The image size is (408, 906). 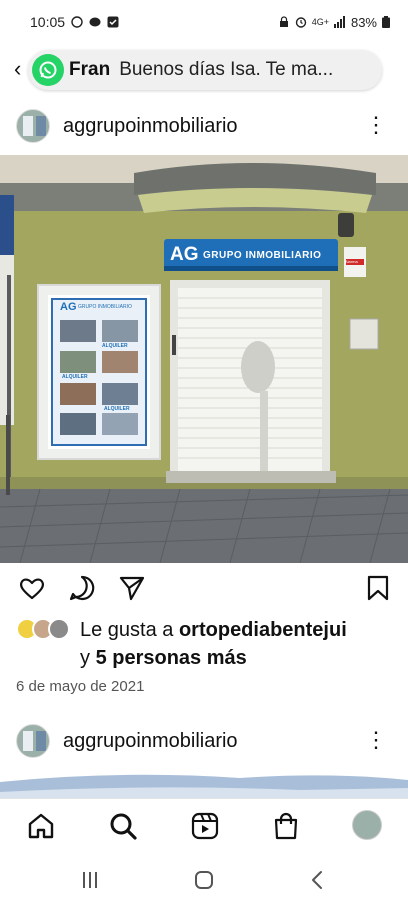 What do you see at coordinates (363, 22) in the screenshot?
I see `battery-percent: 83%` at bounding box center [363, 22].